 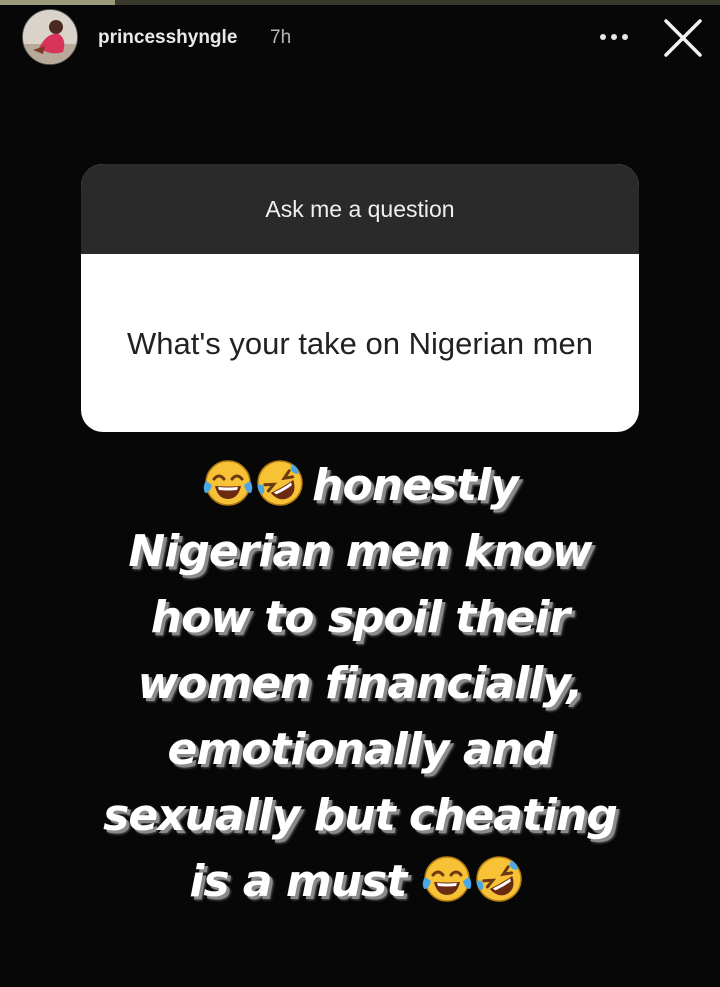 What do you see at coordinates (281, 37) in the screenshot?
I see `post-timestamp: 7h` at bounding box center [281, 37].